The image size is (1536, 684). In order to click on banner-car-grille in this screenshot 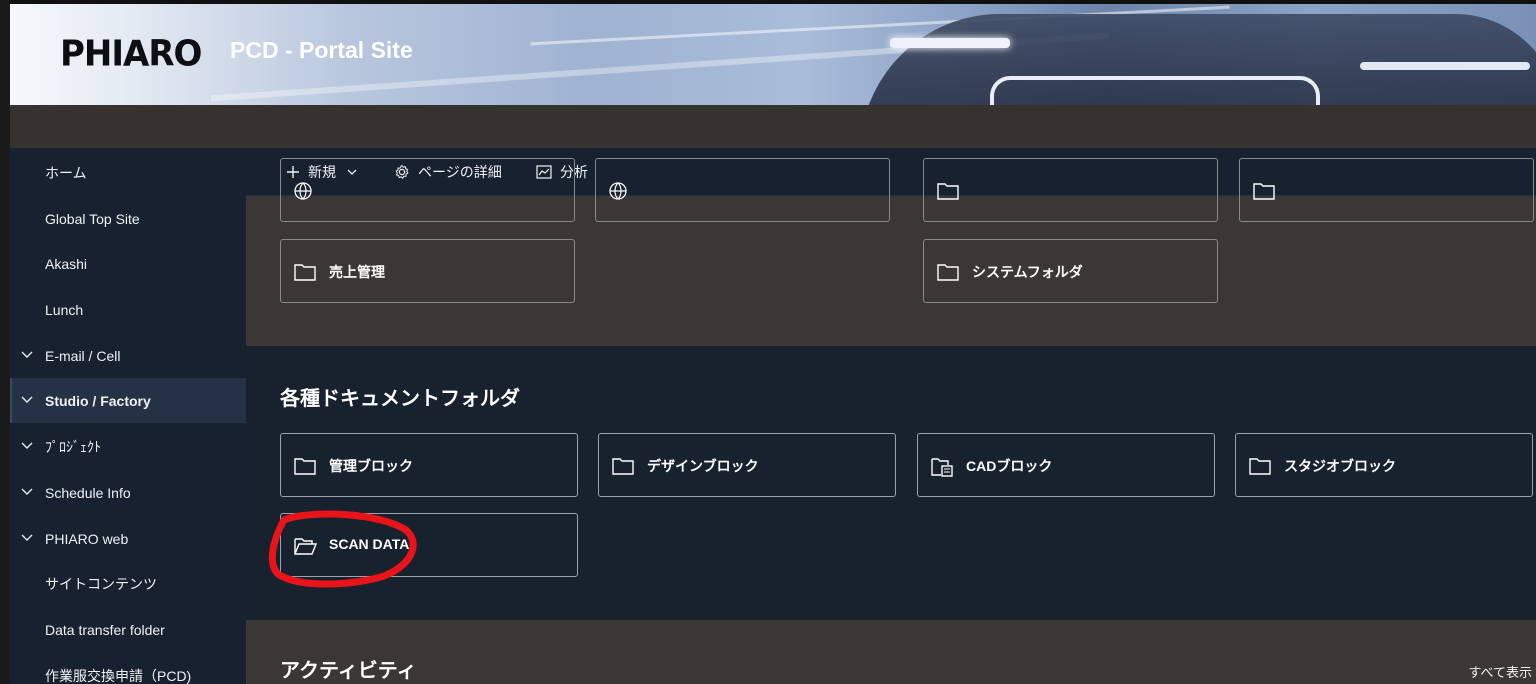, I will do `click(1155, 90)`.